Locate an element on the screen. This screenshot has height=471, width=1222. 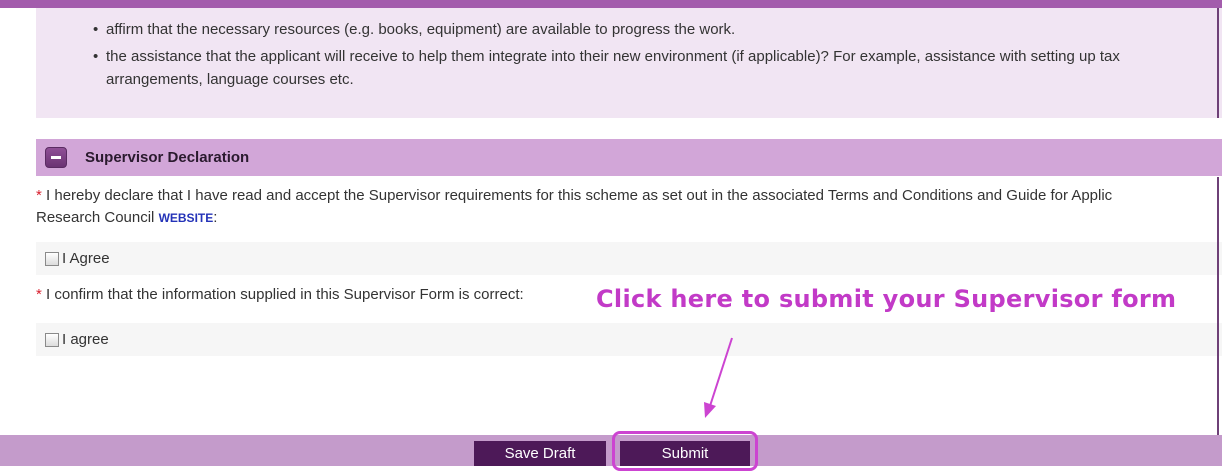
declaration-agree-label: I Agree is located at coordinates (86, 259).